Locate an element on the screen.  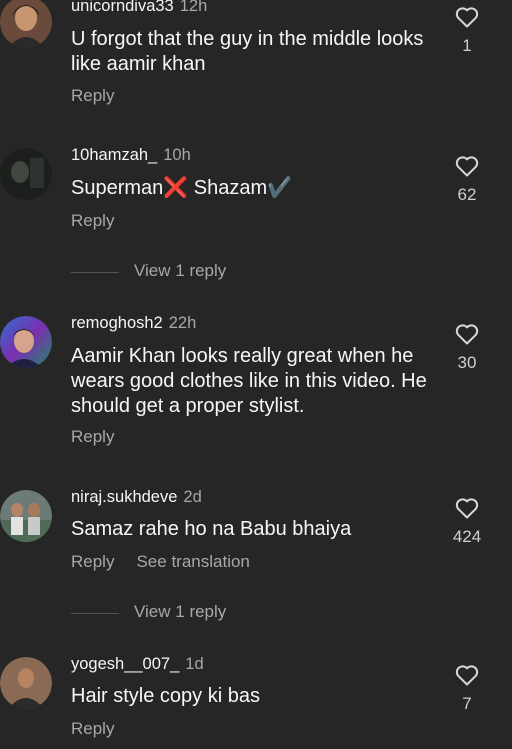
username: remoghosh2 22h is located at coordinates (133, 323).